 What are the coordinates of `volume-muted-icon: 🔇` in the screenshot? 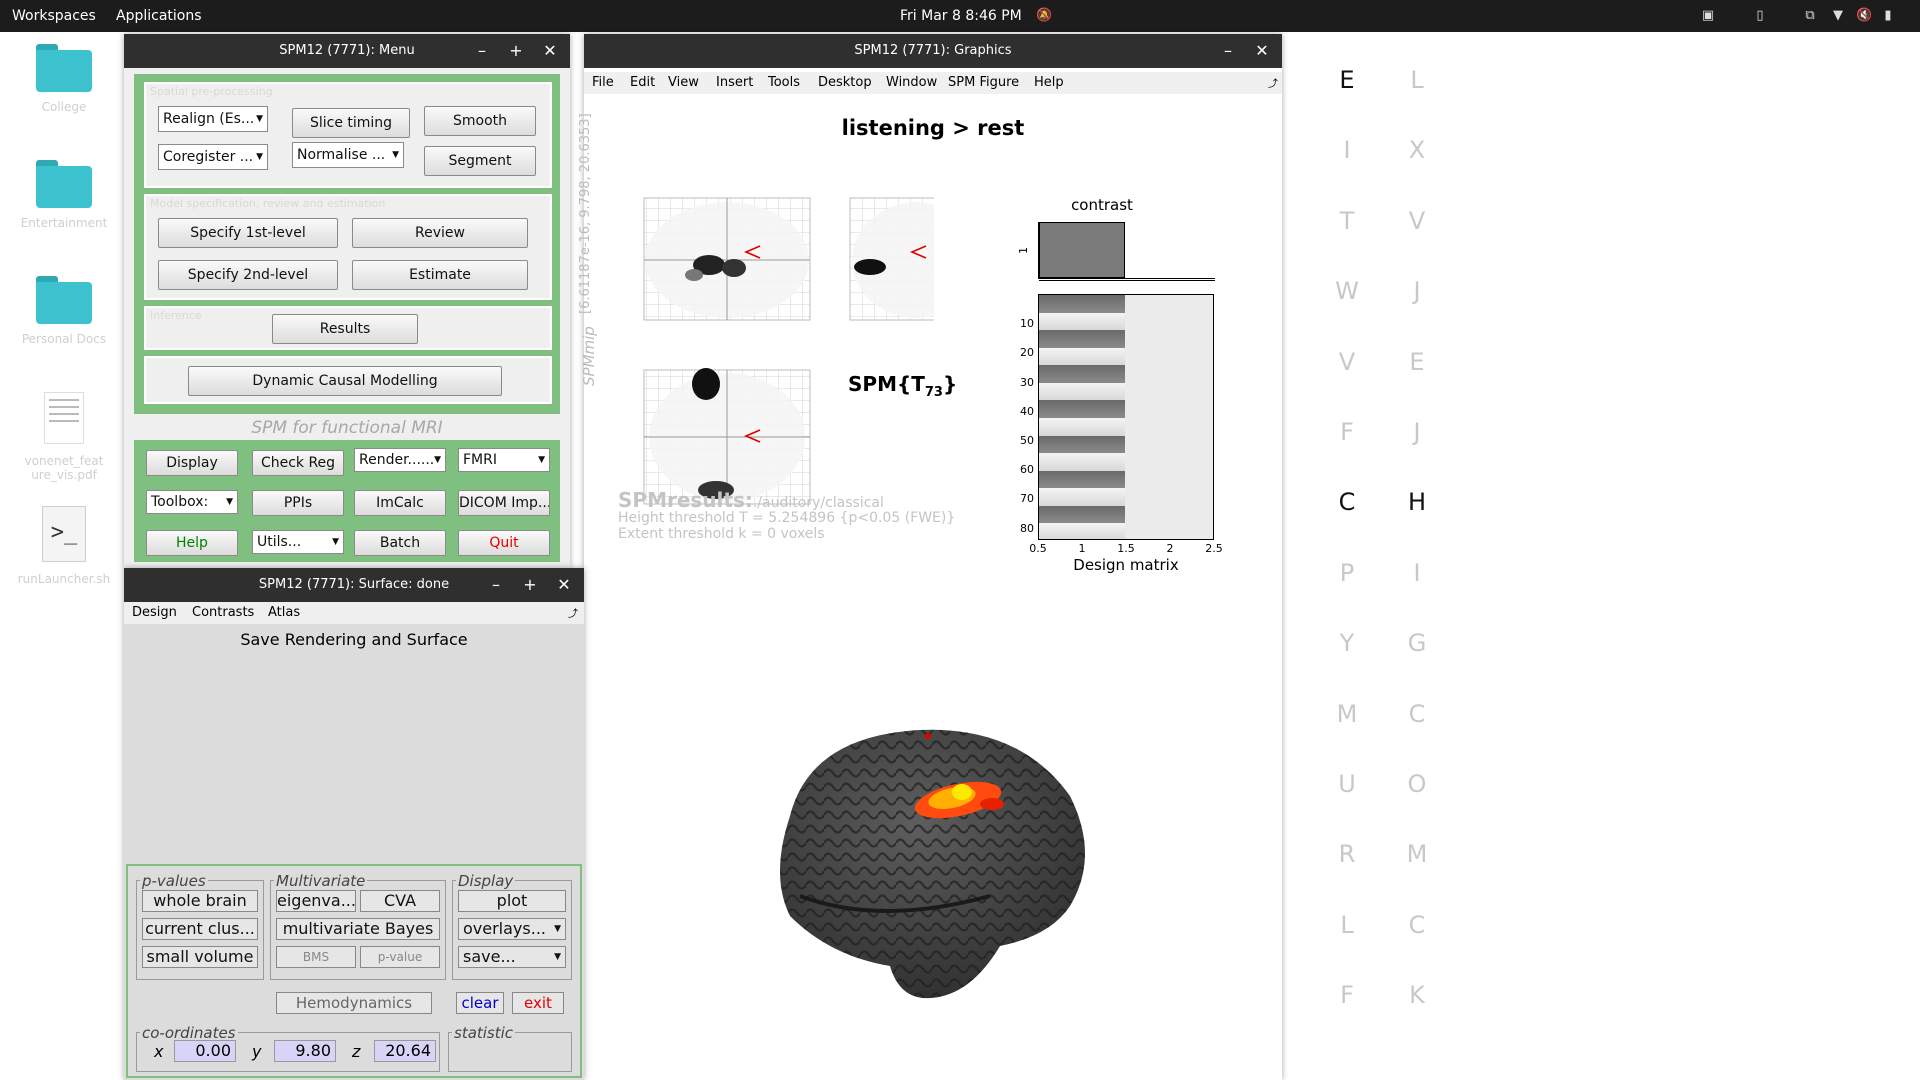 It's located at (1864, 16).